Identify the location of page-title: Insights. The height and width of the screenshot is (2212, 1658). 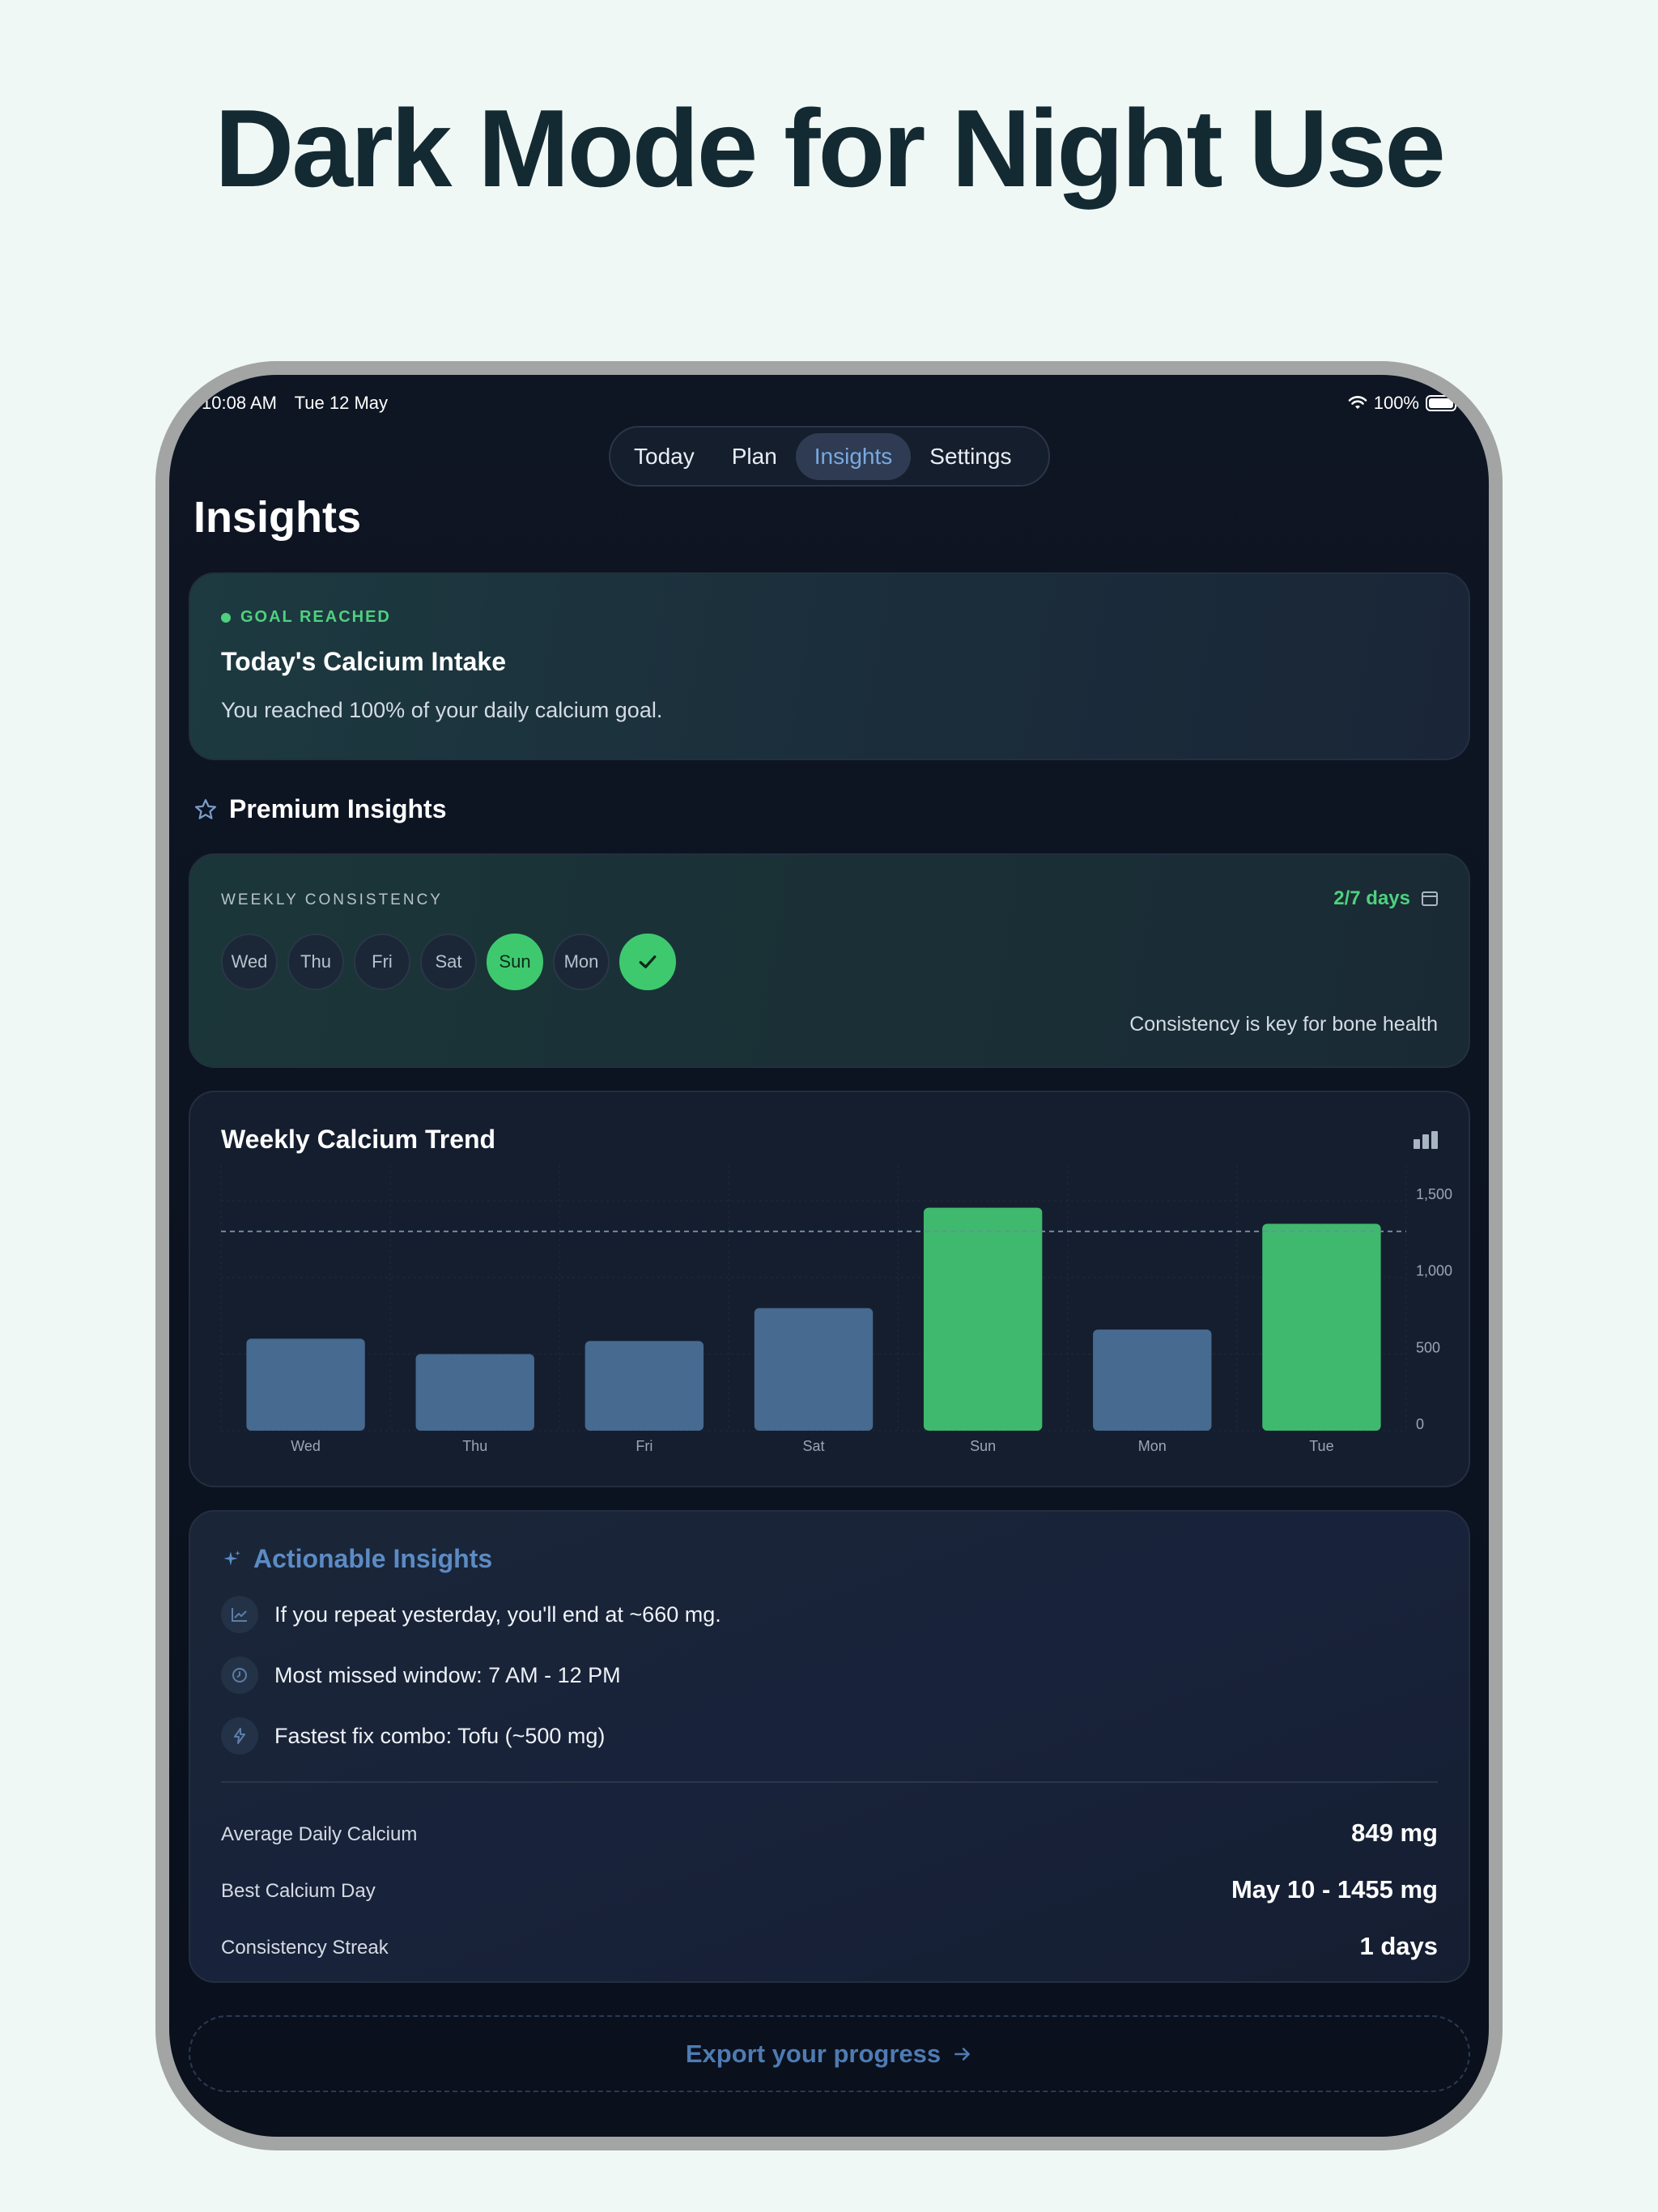
(277, 518).